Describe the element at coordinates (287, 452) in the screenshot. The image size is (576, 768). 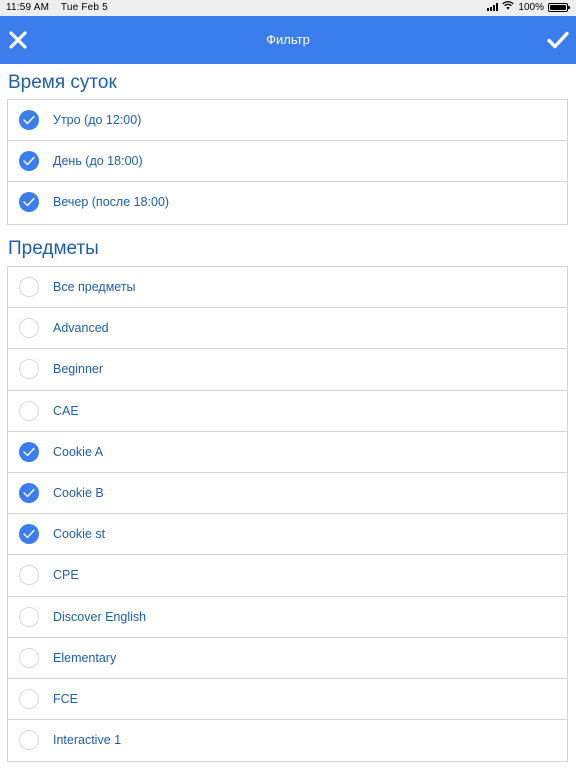
I see `subject-row: Cookie A` at that location.